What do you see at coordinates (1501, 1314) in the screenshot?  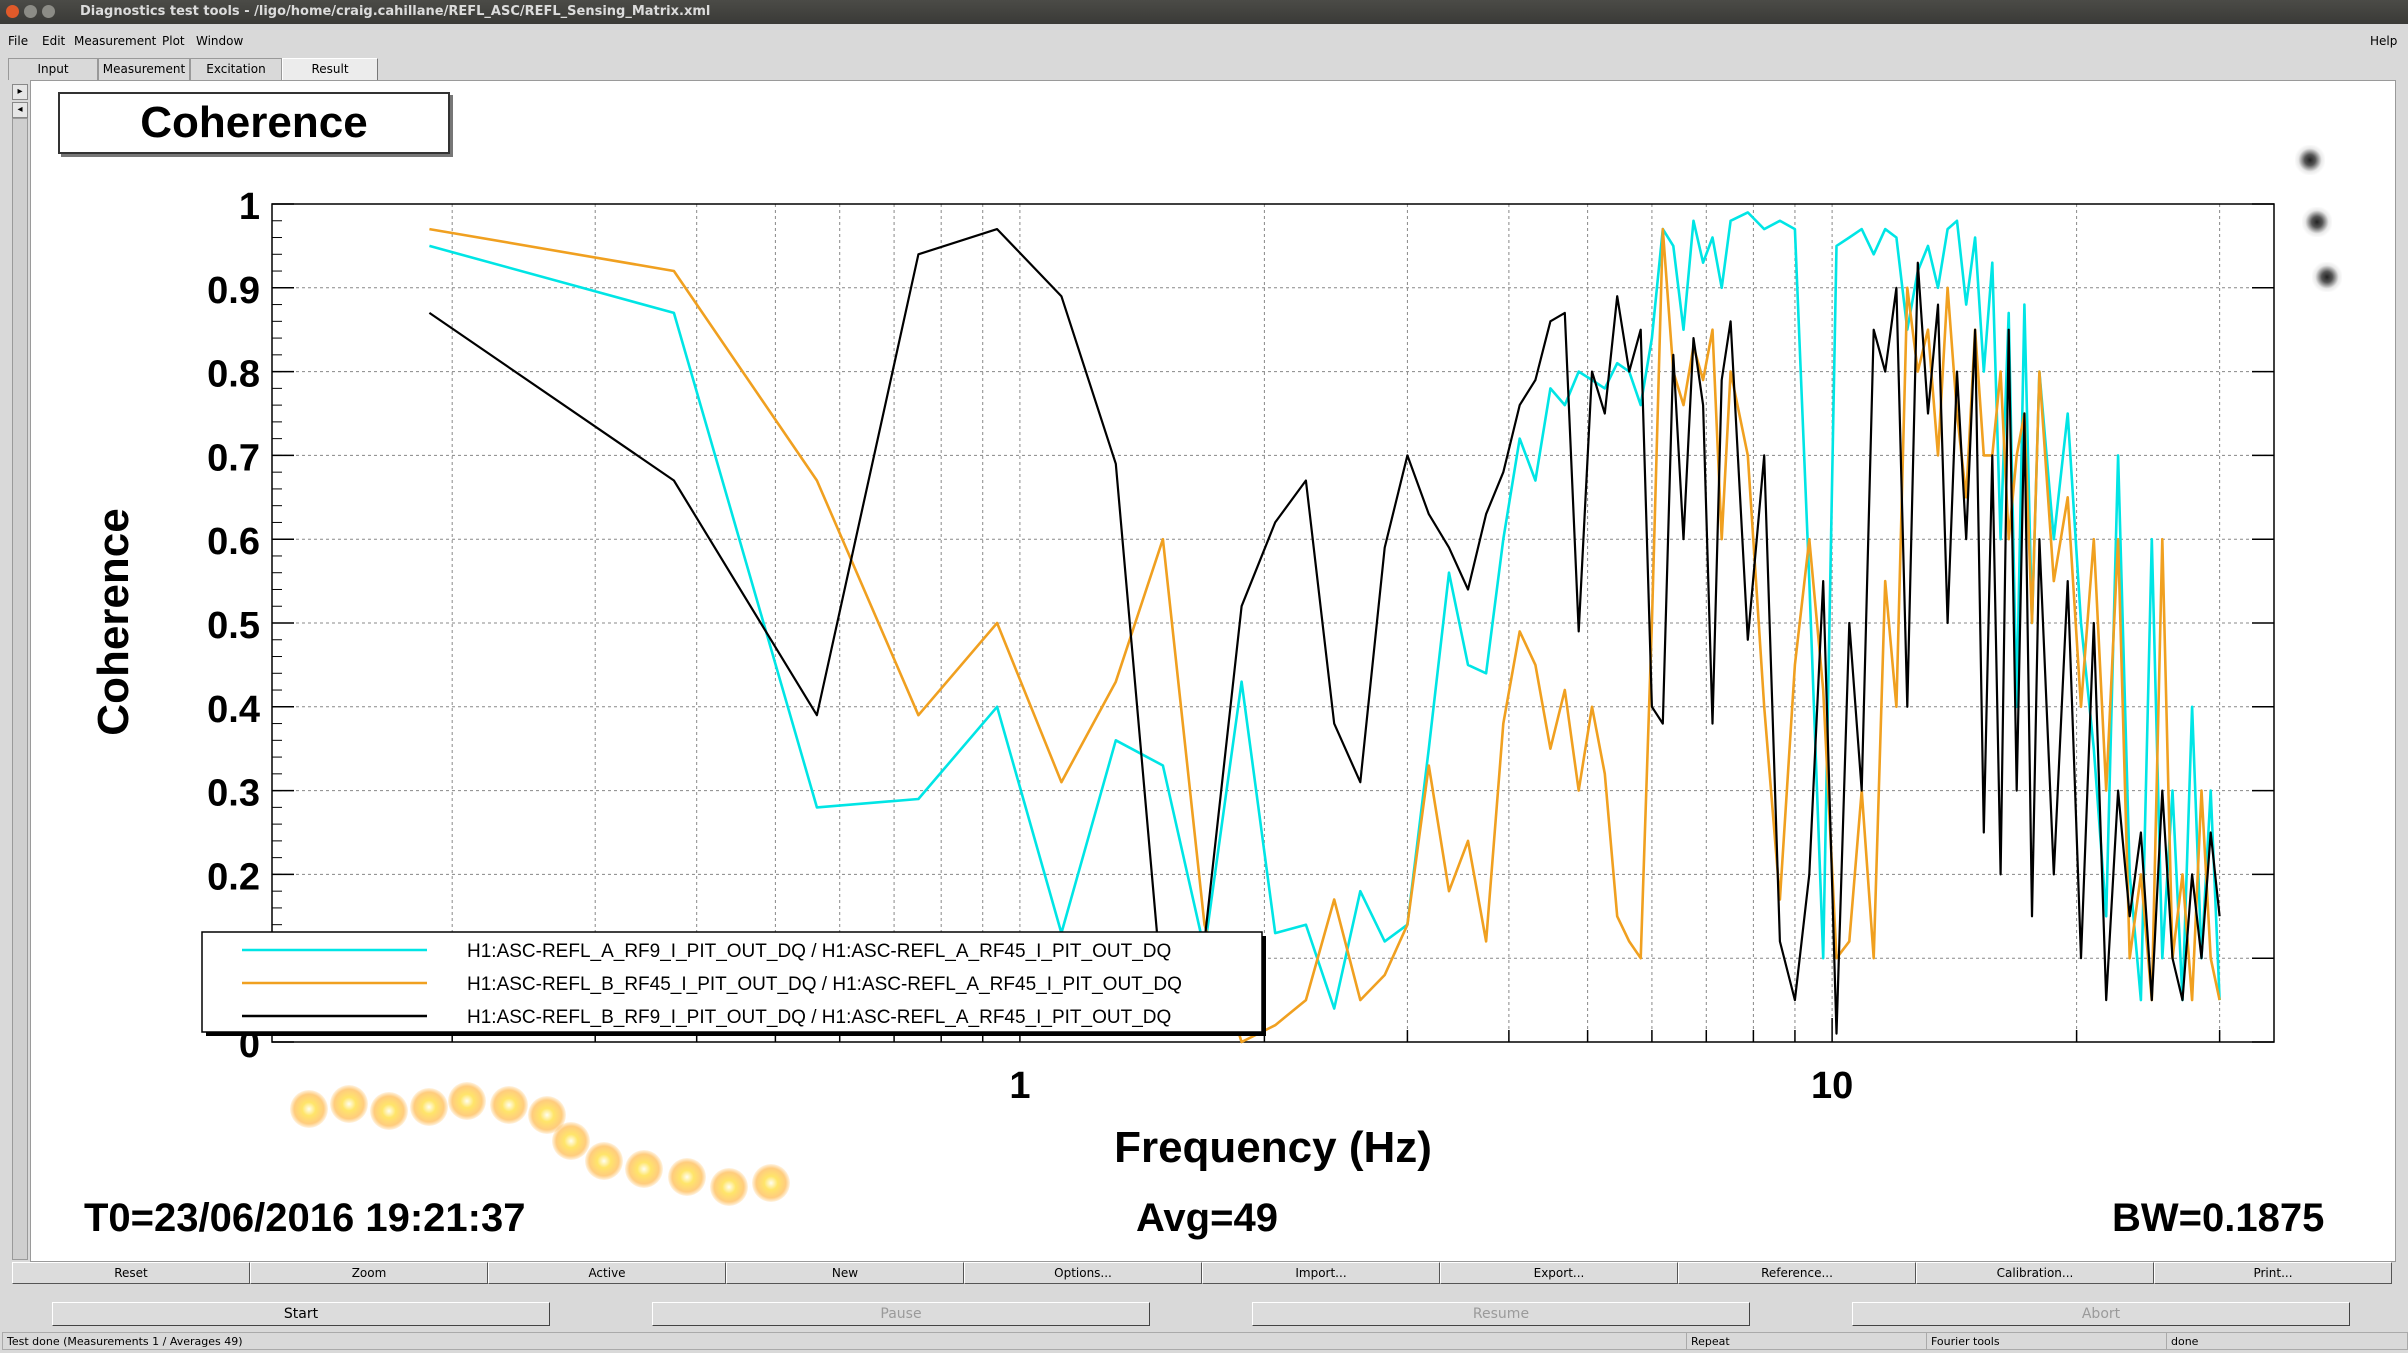 I see `resume-button: Resume` at bounding box center [1501, 1314].